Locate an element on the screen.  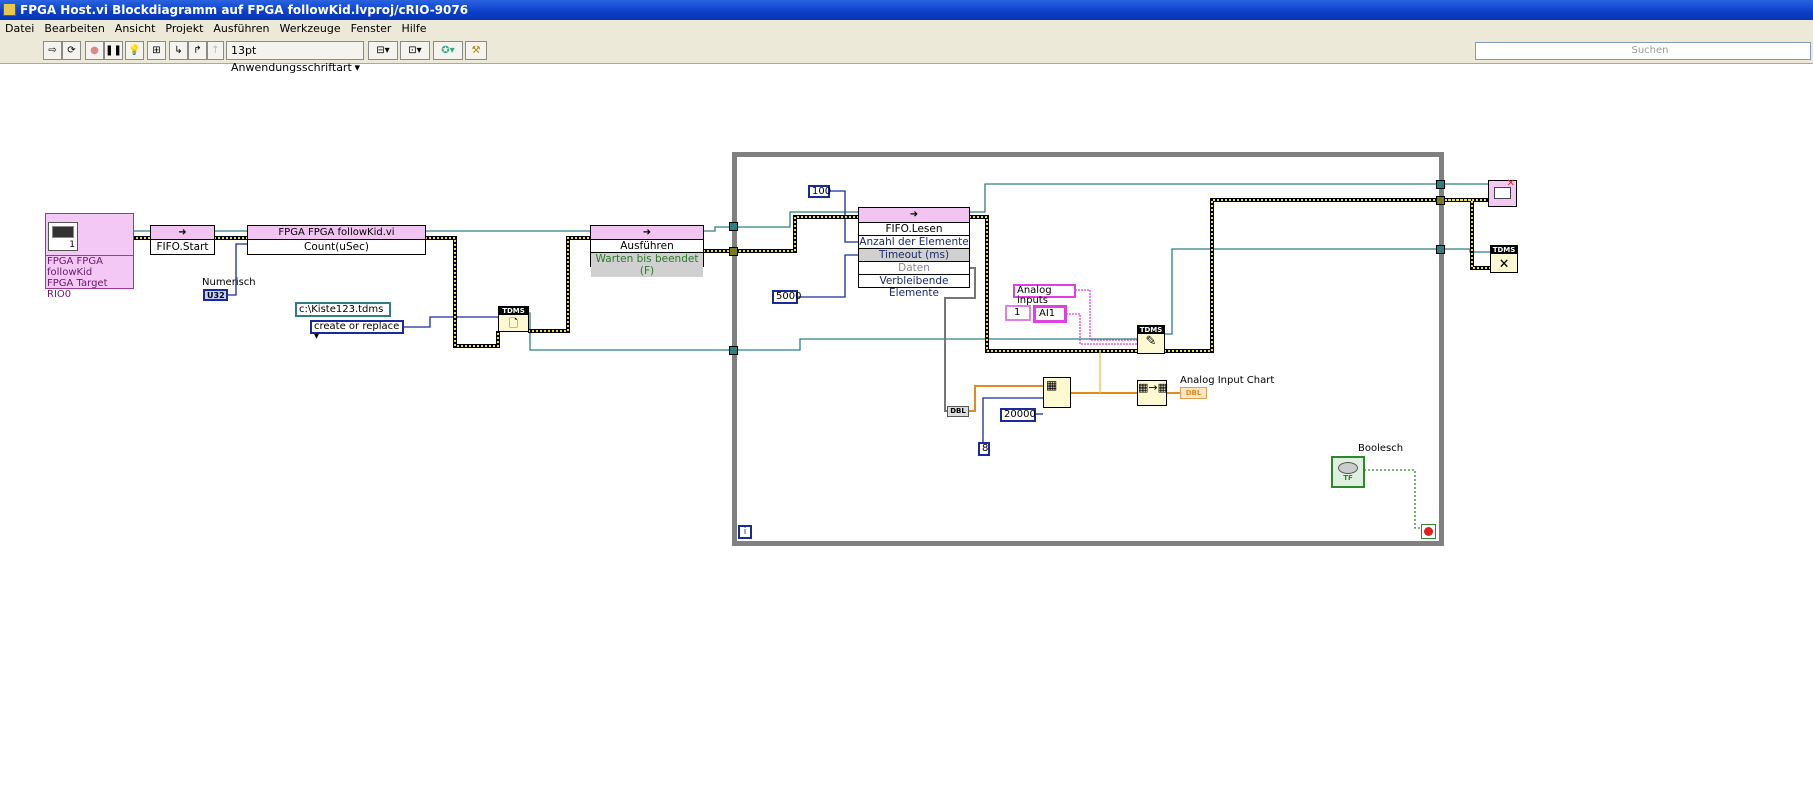
reshape-array-node: ▦ is located at coordinates (1057, 392).